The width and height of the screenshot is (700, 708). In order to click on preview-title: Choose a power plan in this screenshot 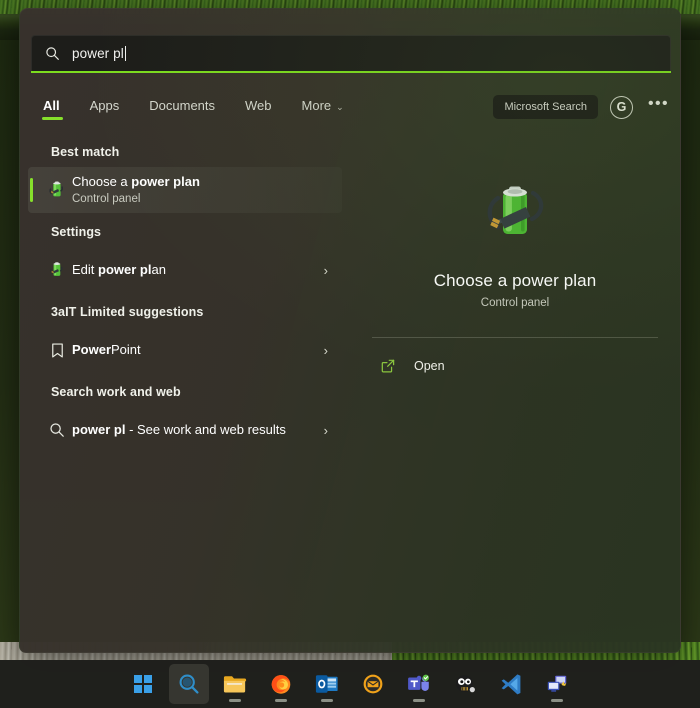, I will do `click(515, 280)`.